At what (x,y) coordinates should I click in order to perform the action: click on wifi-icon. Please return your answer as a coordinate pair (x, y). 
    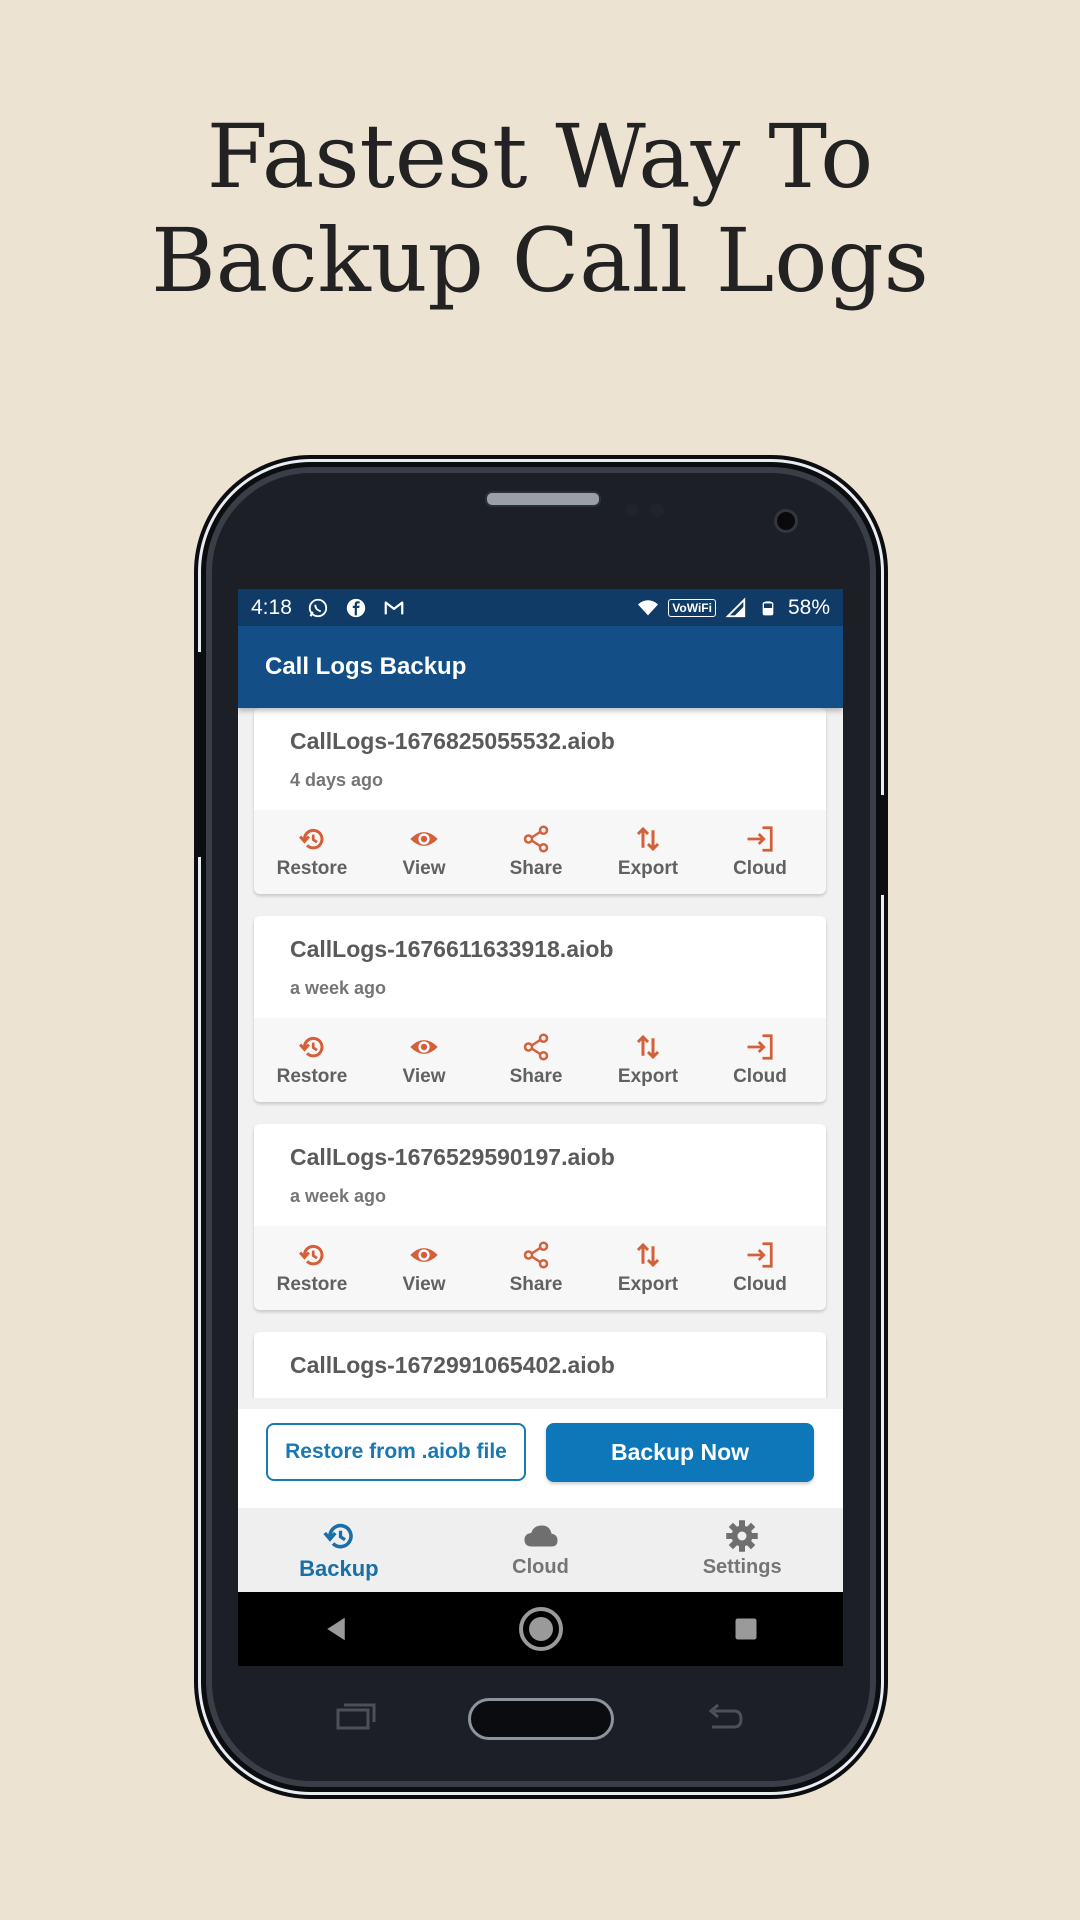
    Looking at the image, I should click on (648, 608).